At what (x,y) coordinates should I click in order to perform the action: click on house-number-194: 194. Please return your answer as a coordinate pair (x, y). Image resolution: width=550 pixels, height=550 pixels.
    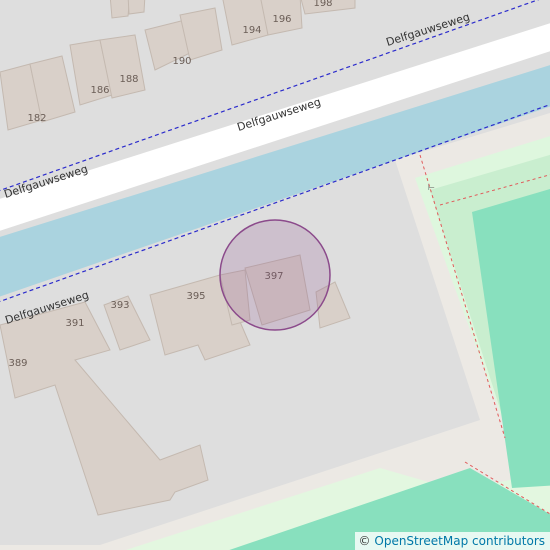
    Looking at the image, I should click on (251, 30).